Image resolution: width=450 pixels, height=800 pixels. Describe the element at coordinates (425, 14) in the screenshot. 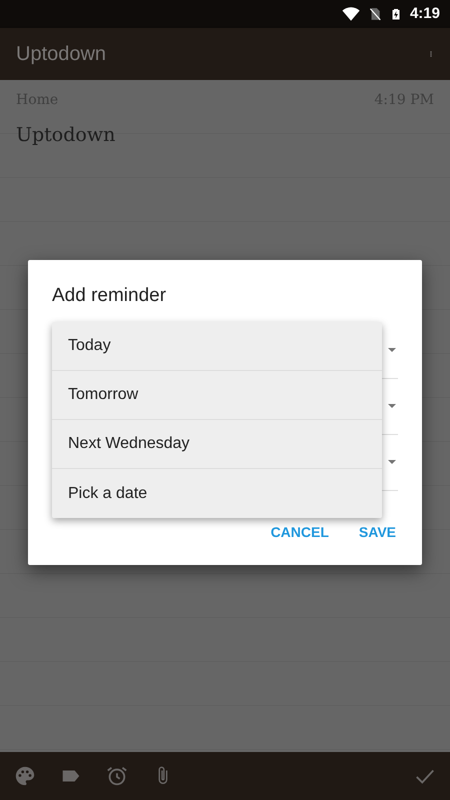

I see `clock: 4:19` at that location.